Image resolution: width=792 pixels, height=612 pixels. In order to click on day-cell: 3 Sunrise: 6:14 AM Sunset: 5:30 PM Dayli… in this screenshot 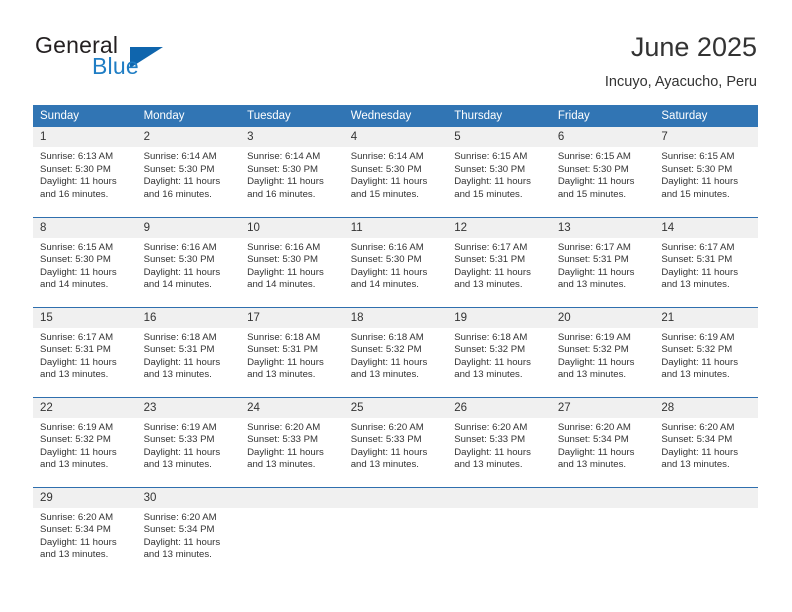, I will do `click(292, 172)`.